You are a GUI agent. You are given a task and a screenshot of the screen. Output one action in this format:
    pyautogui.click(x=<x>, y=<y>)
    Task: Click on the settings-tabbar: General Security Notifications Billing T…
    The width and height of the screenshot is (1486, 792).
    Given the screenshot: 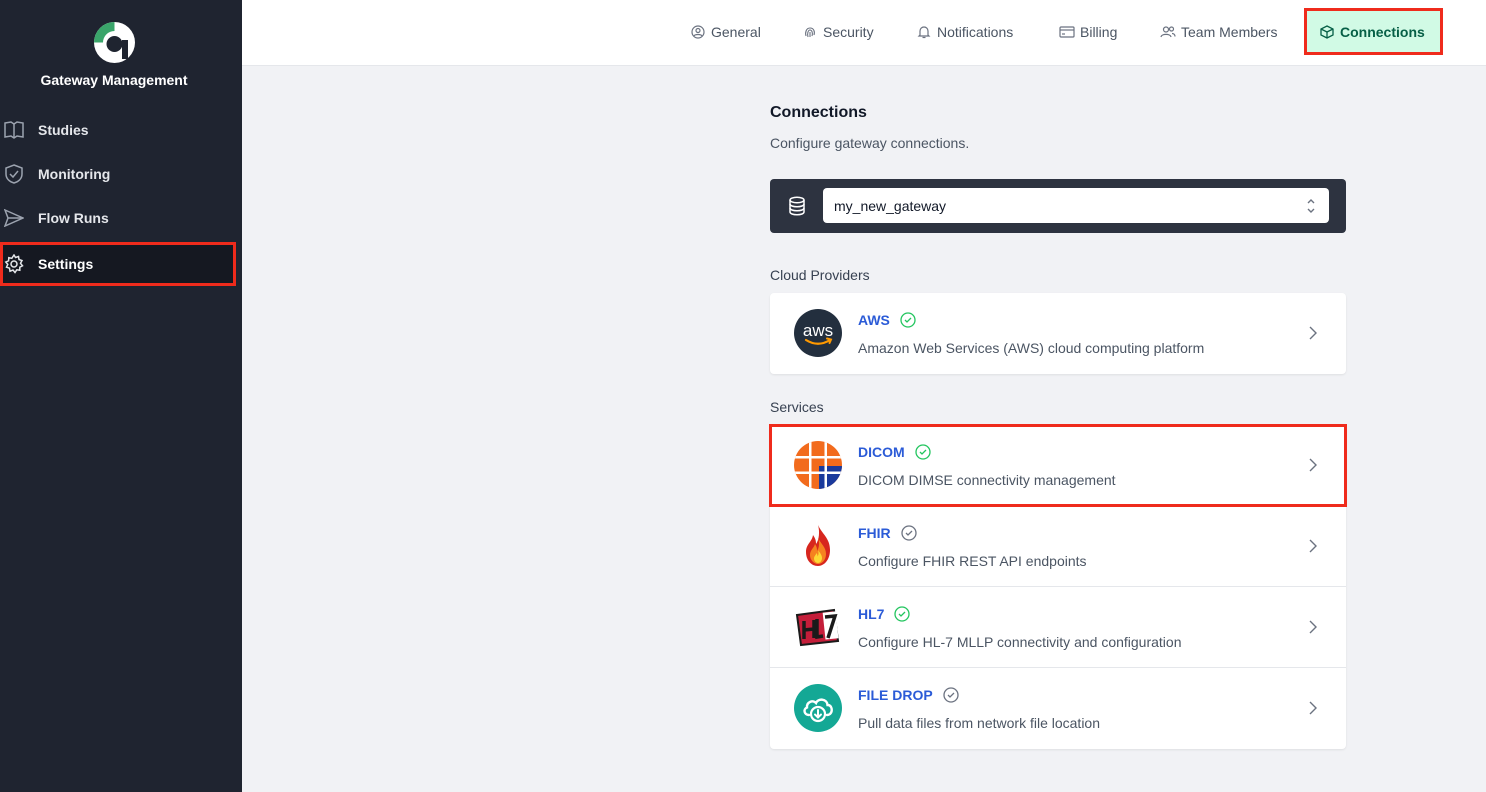 What is the action you would take?
    pyautogui.click(x=864, y=33)
    